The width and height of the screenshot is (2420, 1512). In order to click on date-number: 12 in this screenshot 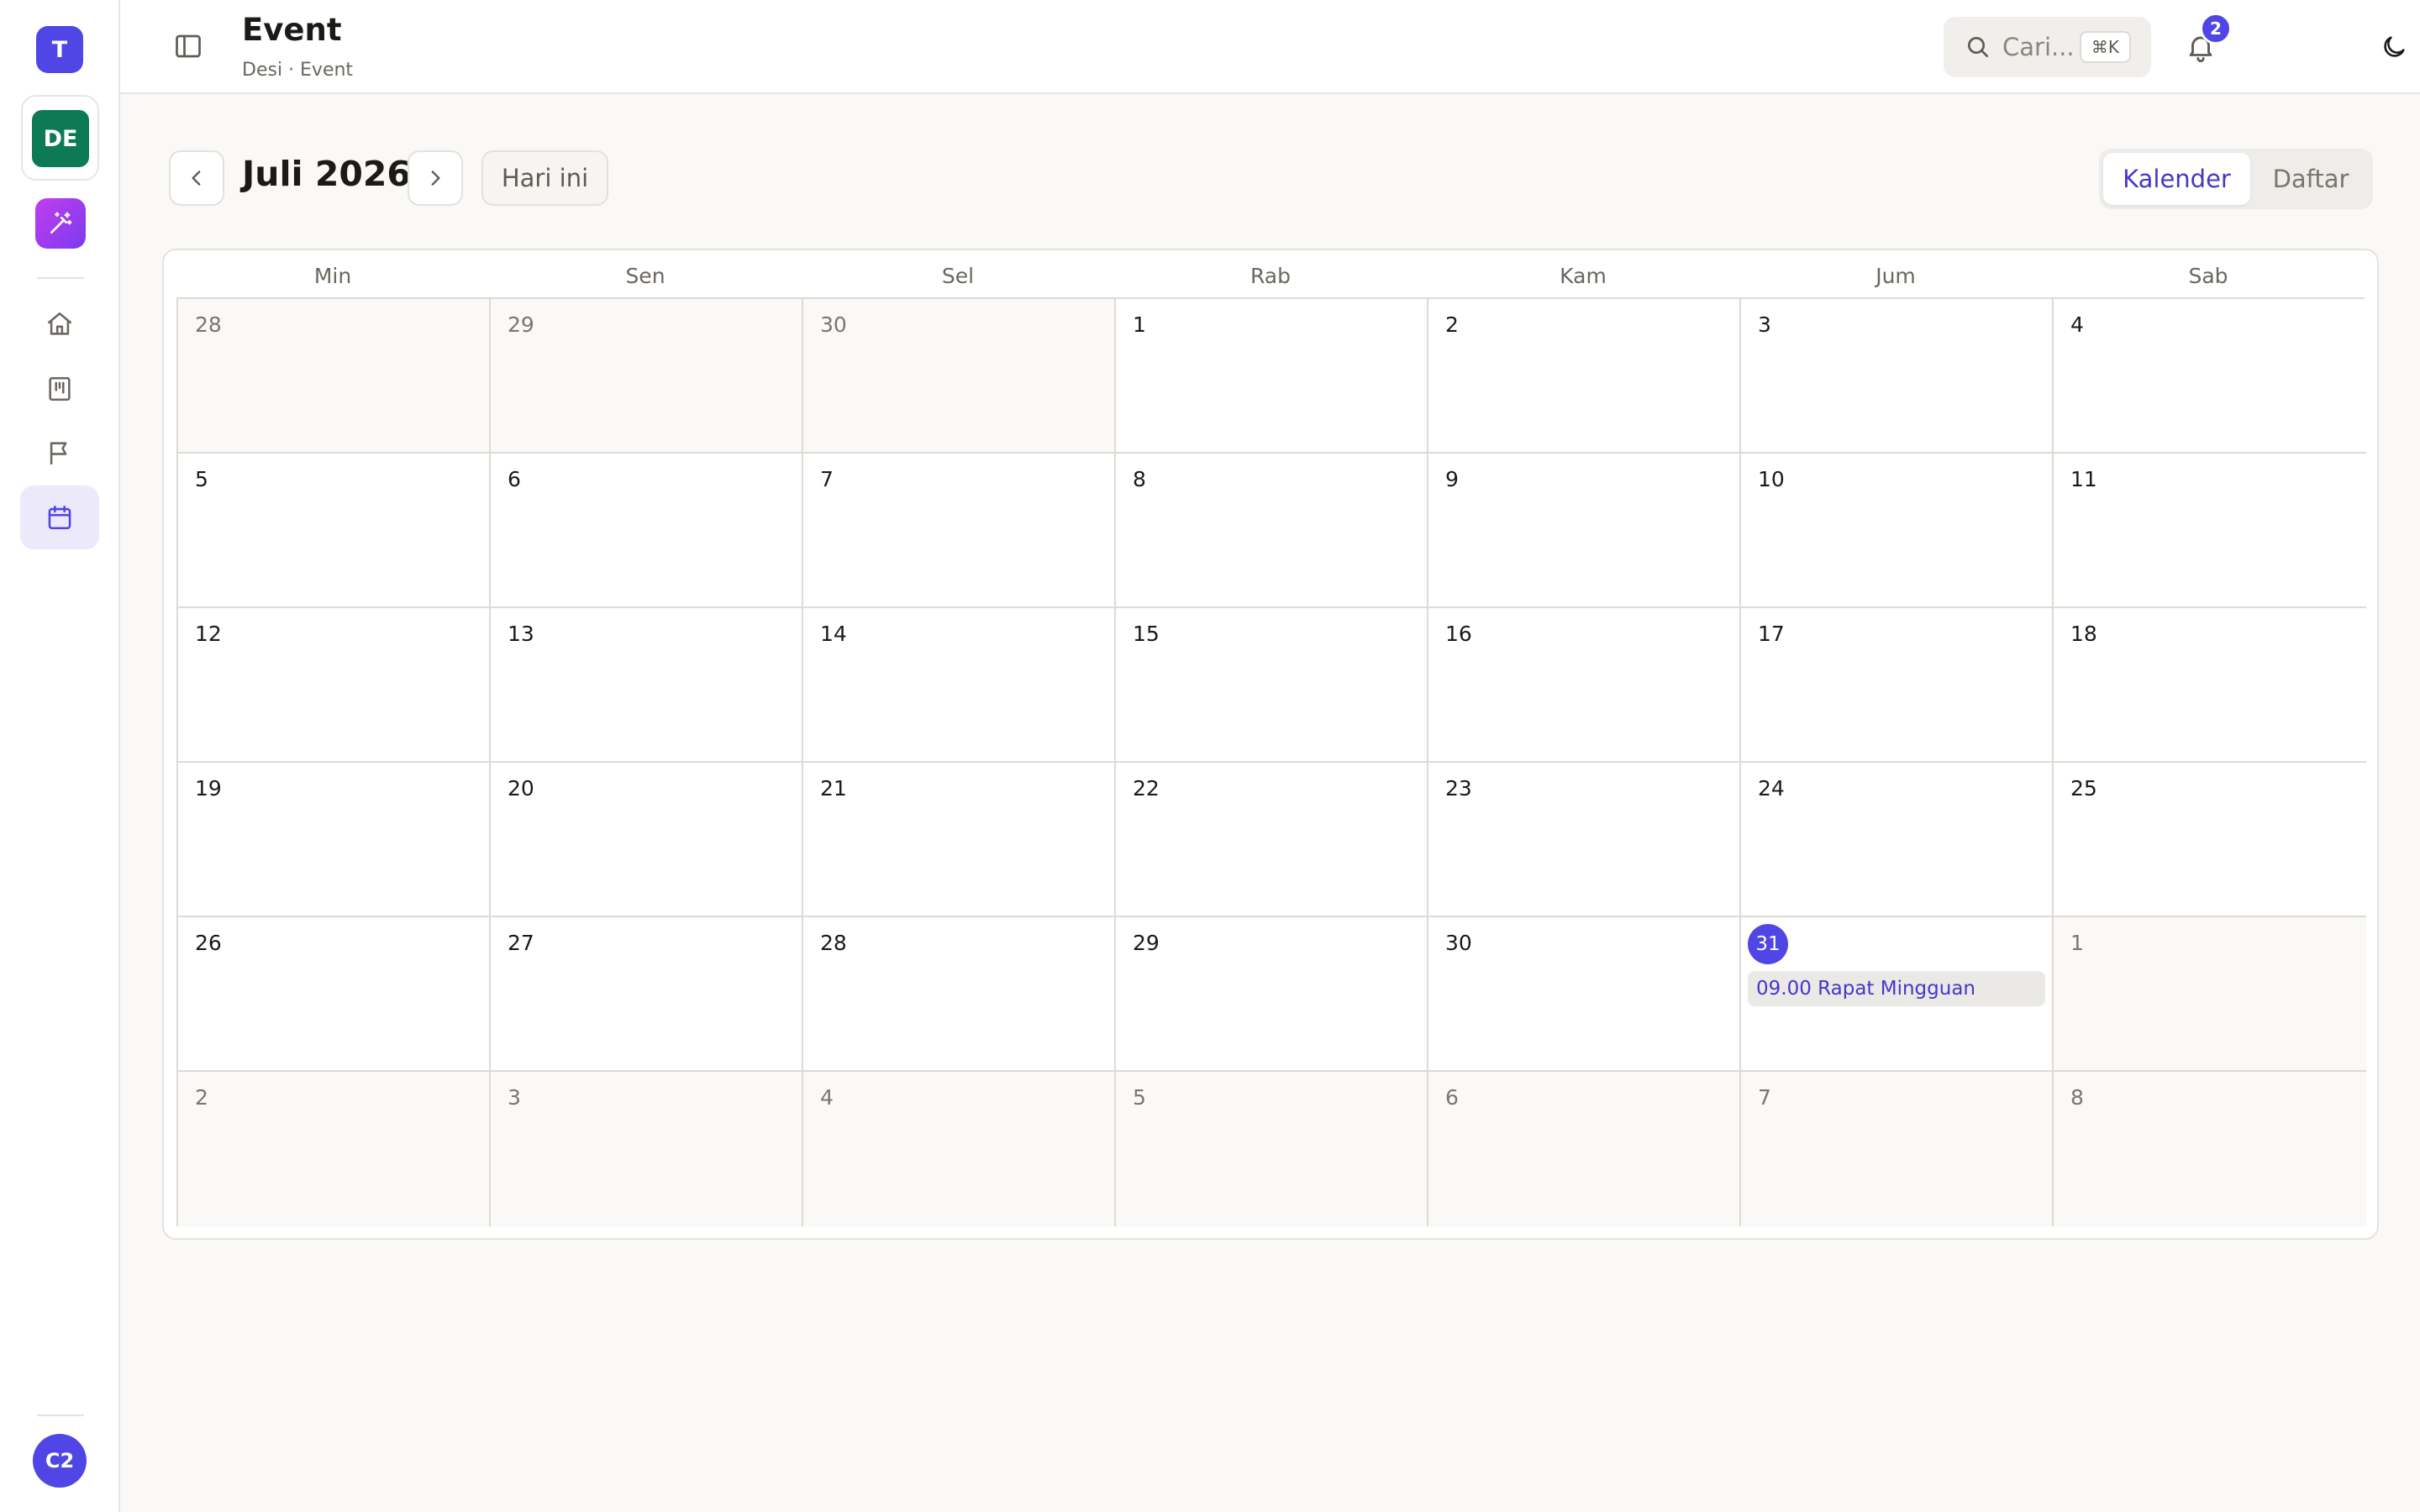, I will do `click(208, 634)`.